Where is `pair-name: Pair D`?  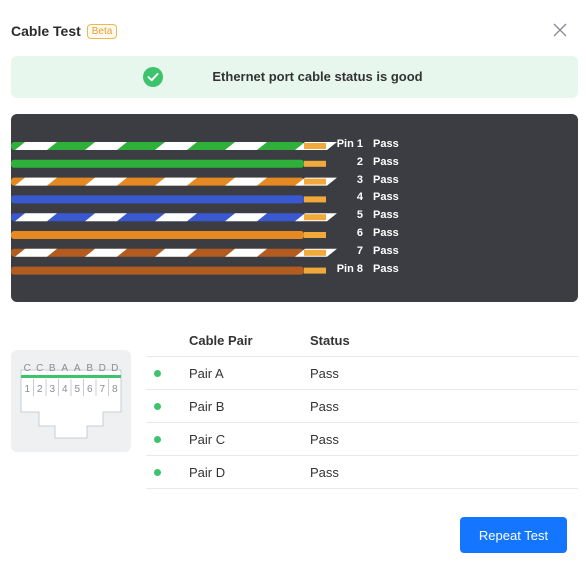 pair-name: Pair D is located at coordinates (207, 472).